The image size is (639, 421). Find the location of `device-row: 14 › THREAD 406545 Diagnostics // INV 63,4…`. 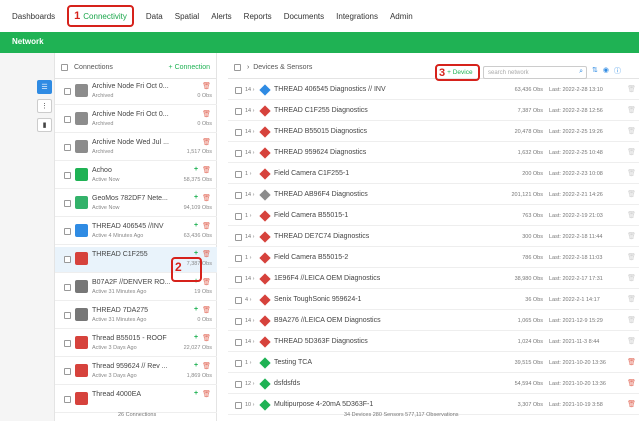

device-row: 14 › THREAD 406545 Diagnostics // INV 63,4… is located at coordinates (433, 90).